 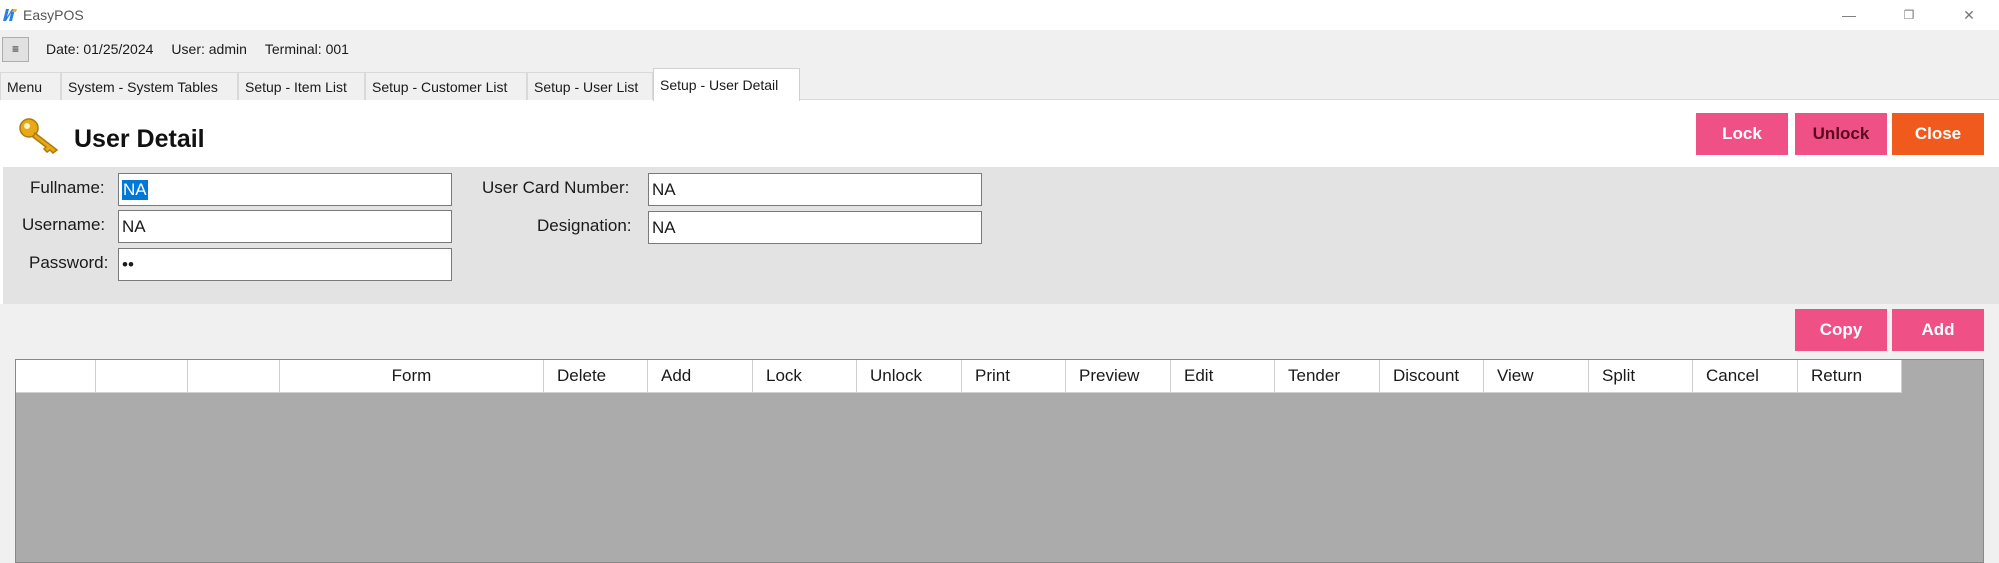 What do you see at coordinates (1536, 376) in the screenshot?
I see `grid-column-header-view: View` at bounding box center [1536, 376].